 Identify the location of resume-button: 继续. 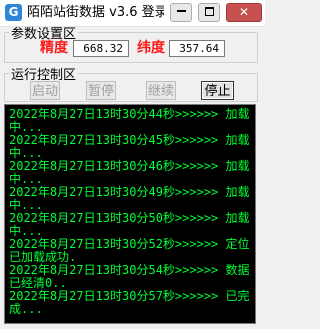
(161, 90).